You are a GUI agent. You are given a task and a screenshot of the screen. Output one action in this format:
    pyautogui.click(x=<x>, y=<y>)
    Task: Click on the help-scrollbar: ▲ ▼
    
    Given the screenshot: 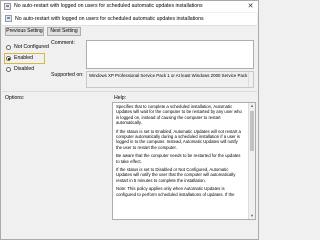 What is the action you would take?
    pyautogui.click(x=251, y=161)
    